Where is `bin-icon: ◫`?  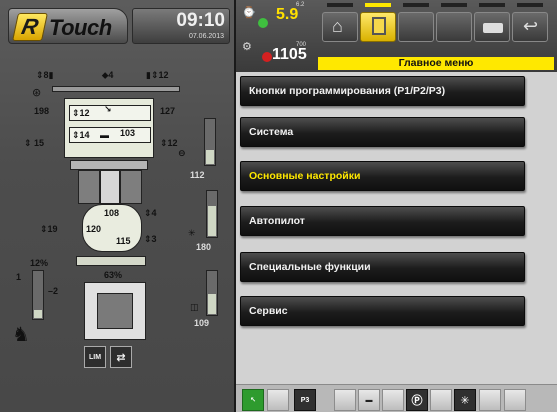 bin-icon: ◫ is located at coordinates (194, 307).